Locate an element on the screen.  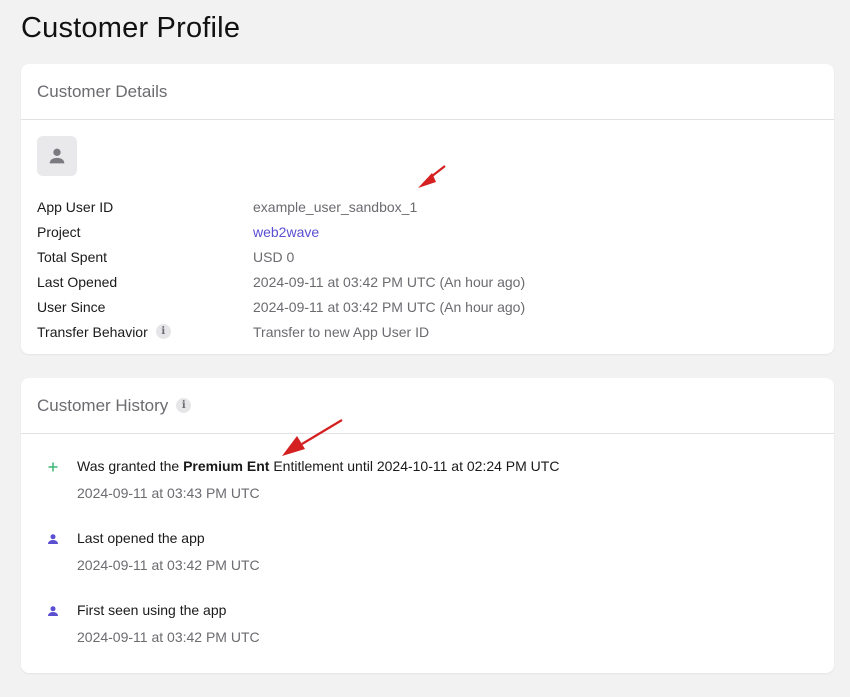
total-spent-value: USD 0 is located at coordinates (274, 256).